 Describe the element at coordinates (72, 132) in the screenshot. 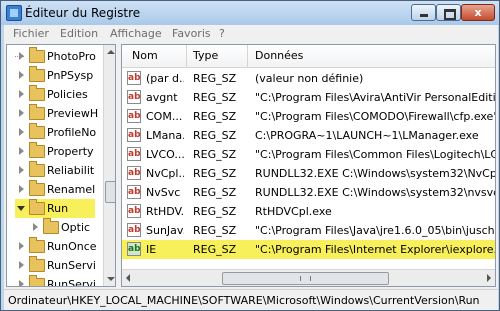

I see `tree-item-label: ProfileNo` at that location.